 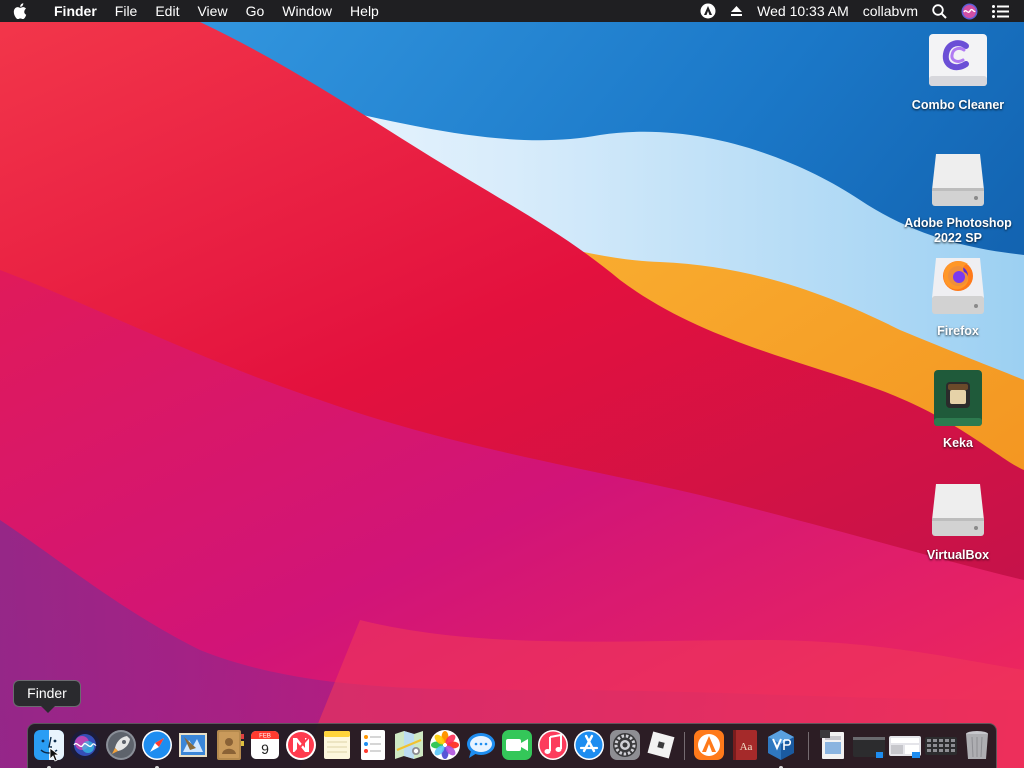 I want to click on notes-icon, so click(x=337, y=745).